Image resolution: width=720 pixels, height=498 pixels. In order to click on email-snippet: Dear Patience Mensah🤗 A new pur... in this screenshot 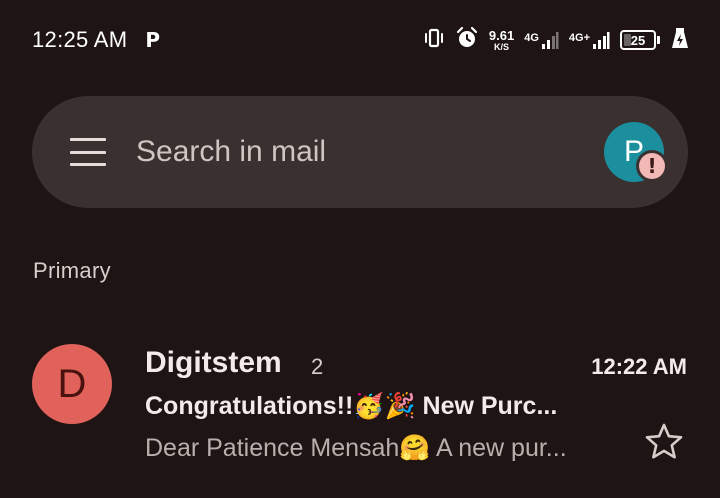, I will do `click(356, 448)`.